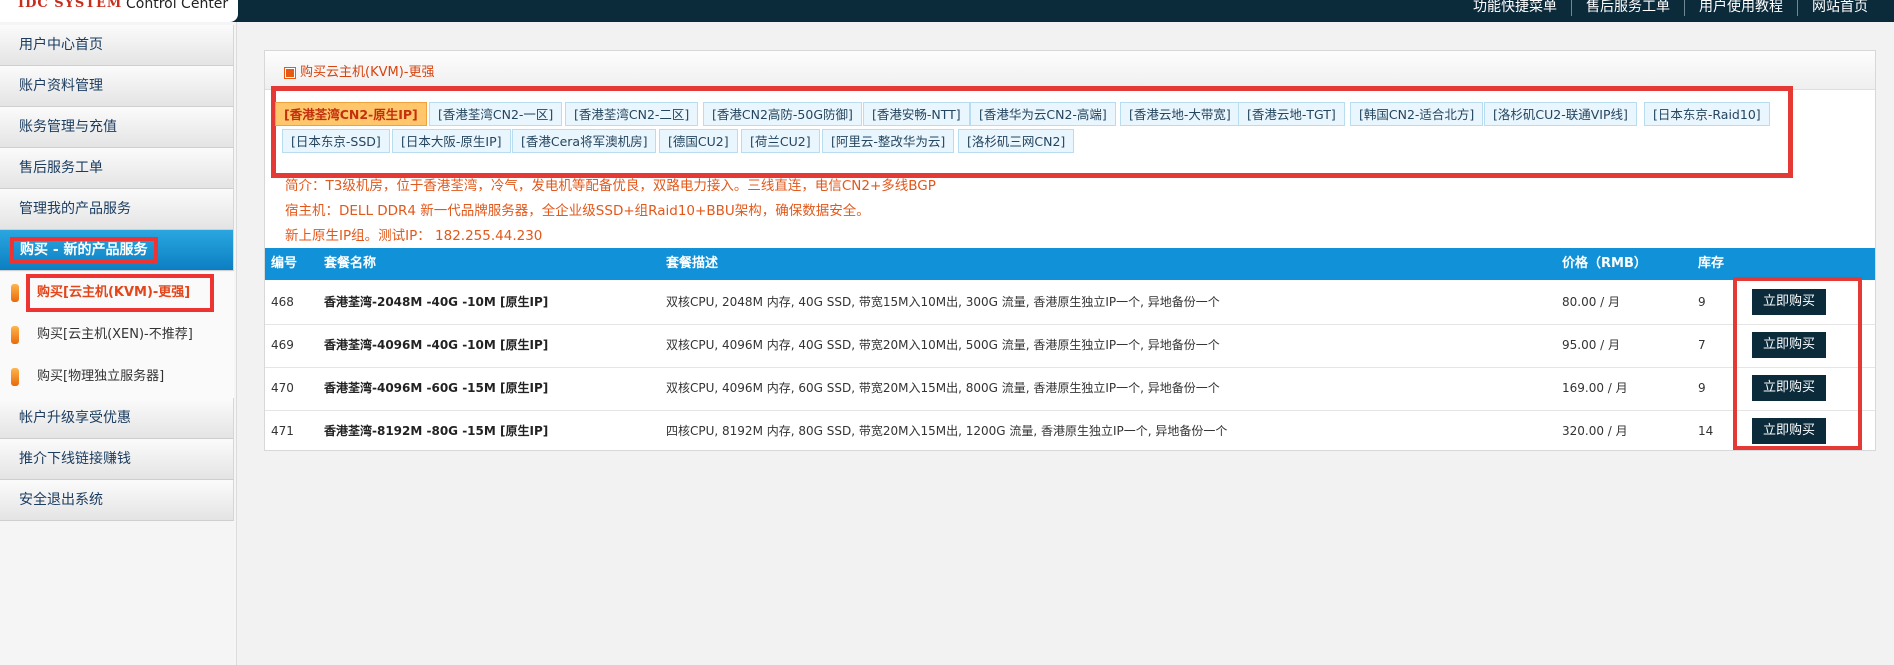 This screenshot has height=665, width=1894. Describe the element at coordinates (1016, 141) in the screenshot. I see `tab-la-cn2-gia: [洛杉矶三网CN2]` at that location.